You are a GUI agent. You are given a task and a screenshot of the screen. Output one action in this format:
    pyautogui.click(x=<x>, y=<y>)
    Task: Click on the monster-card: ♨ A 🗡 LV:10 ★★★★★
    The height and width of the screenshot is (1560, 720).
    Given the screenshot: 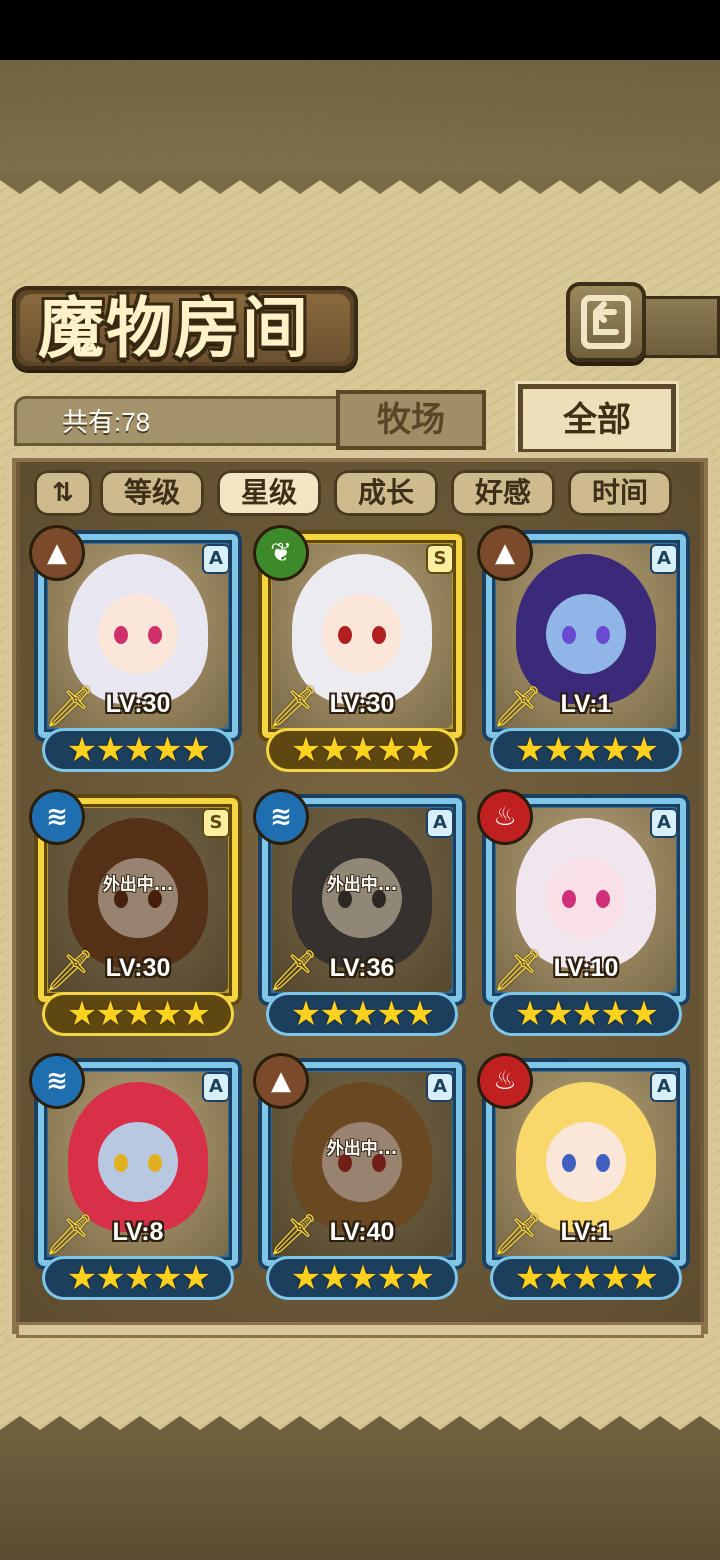 What is the action you would take?
    pyautogui.click(x=585, y=915)
    